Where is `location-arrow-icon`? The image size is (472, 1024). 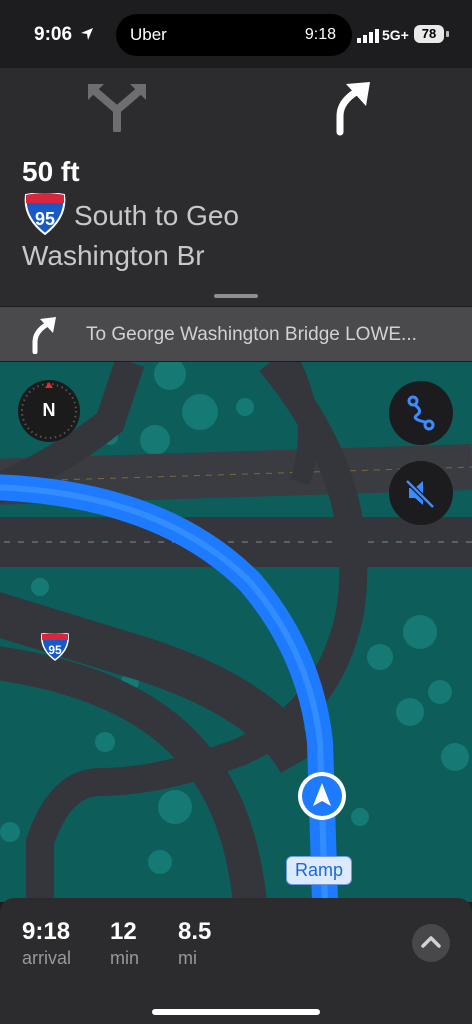
location-arrow-icon is located at coordinates (87, 34).